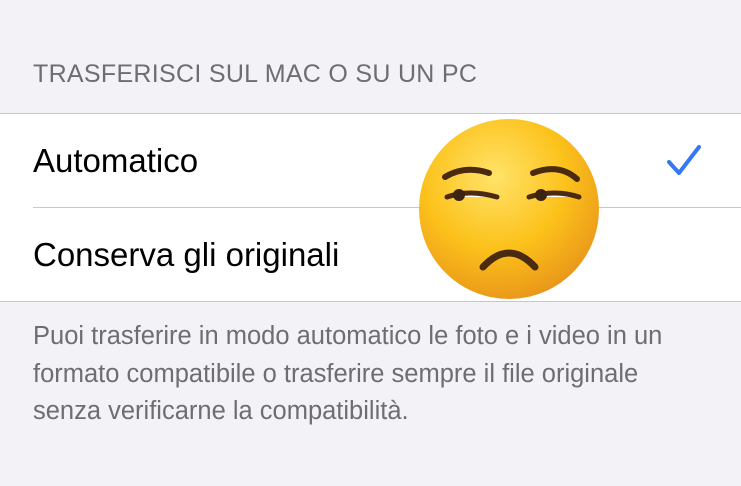  What do you see at coordinates (186, 254) in the screenshot?
I see `option-label: Conserva gli originali` at bounding box center [186, 254].